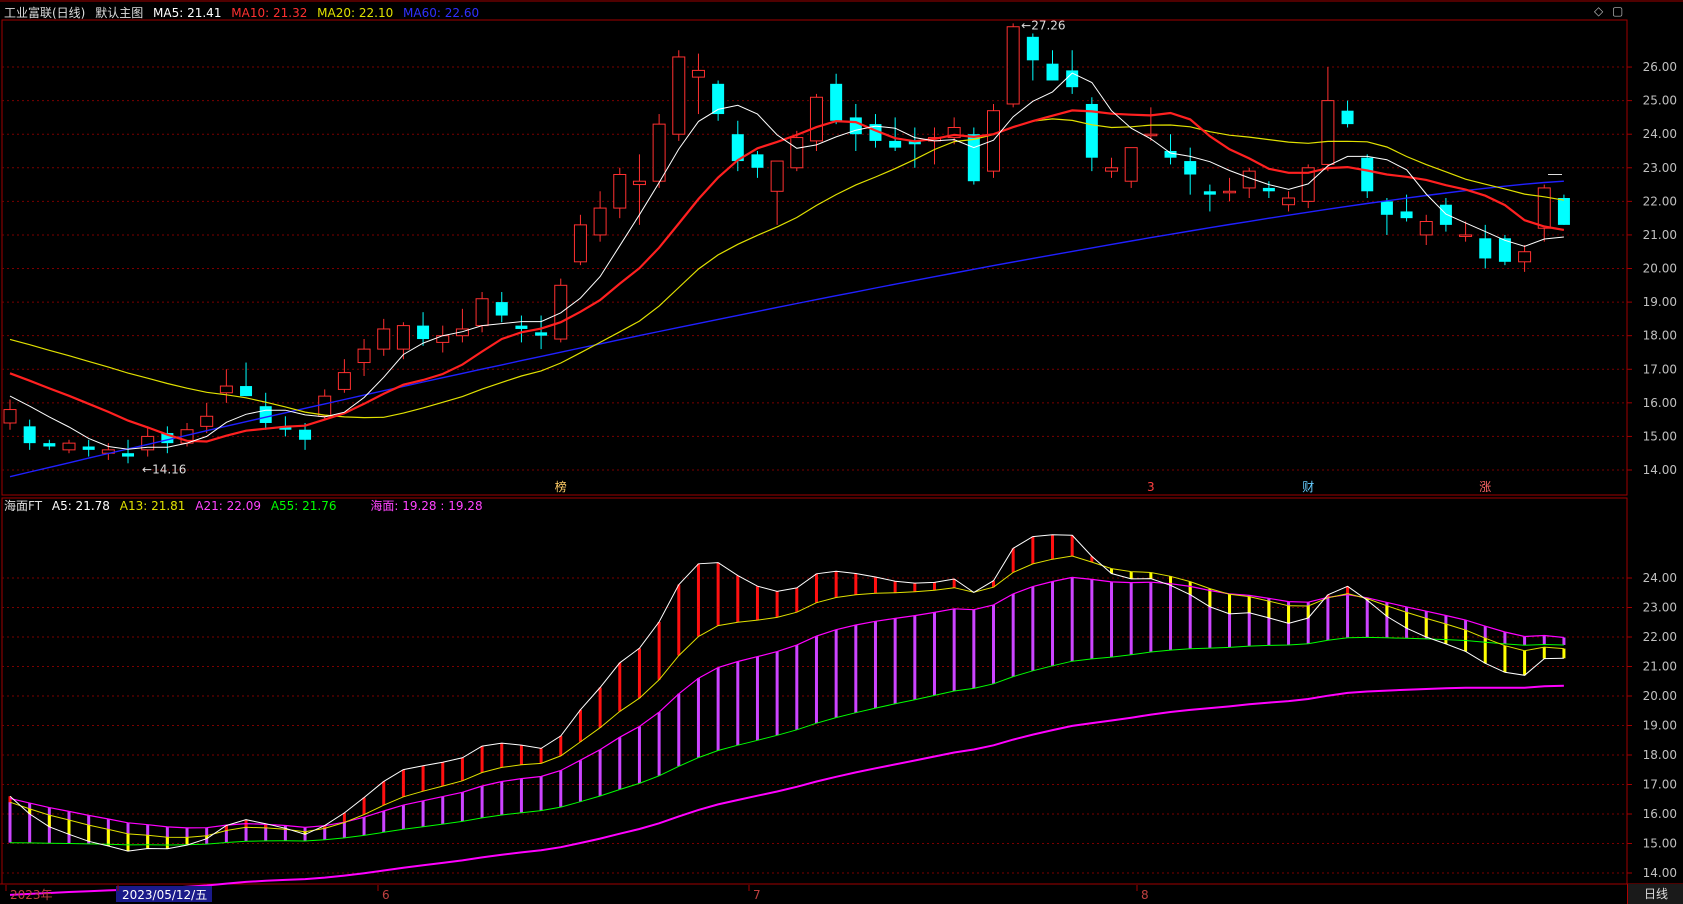 This screenshot has height=904, width=1683. I want to click on event-marker: 榜, so click(561, 486).